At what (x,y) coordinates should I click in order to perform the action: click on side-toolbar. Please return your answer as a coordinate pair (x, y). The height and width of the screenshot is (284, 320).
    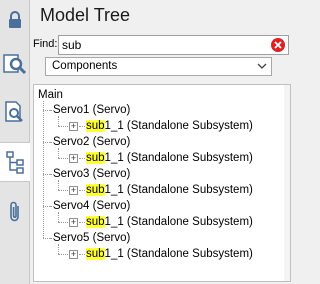
    Looking at the image, I should click on (15, 142).